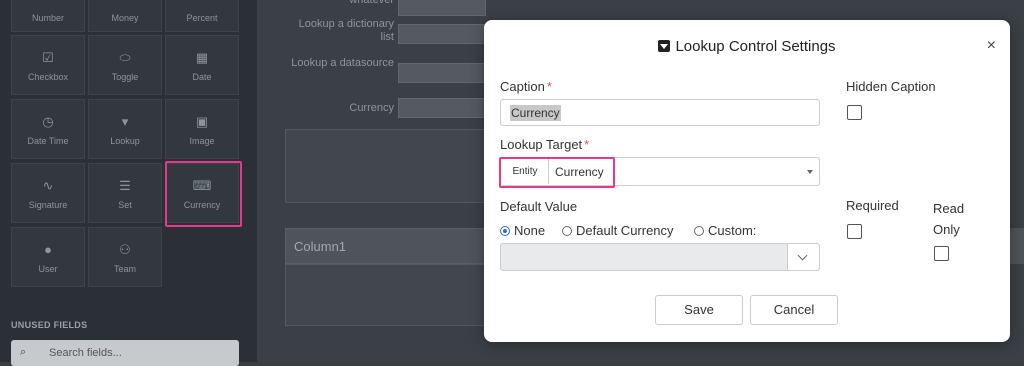 This screenshot has width=1024, height=366. What do you see at coordinates (125, 121) in the screenshot?
I see `lookup-icon: ▾` at bounding box center [125, 121].